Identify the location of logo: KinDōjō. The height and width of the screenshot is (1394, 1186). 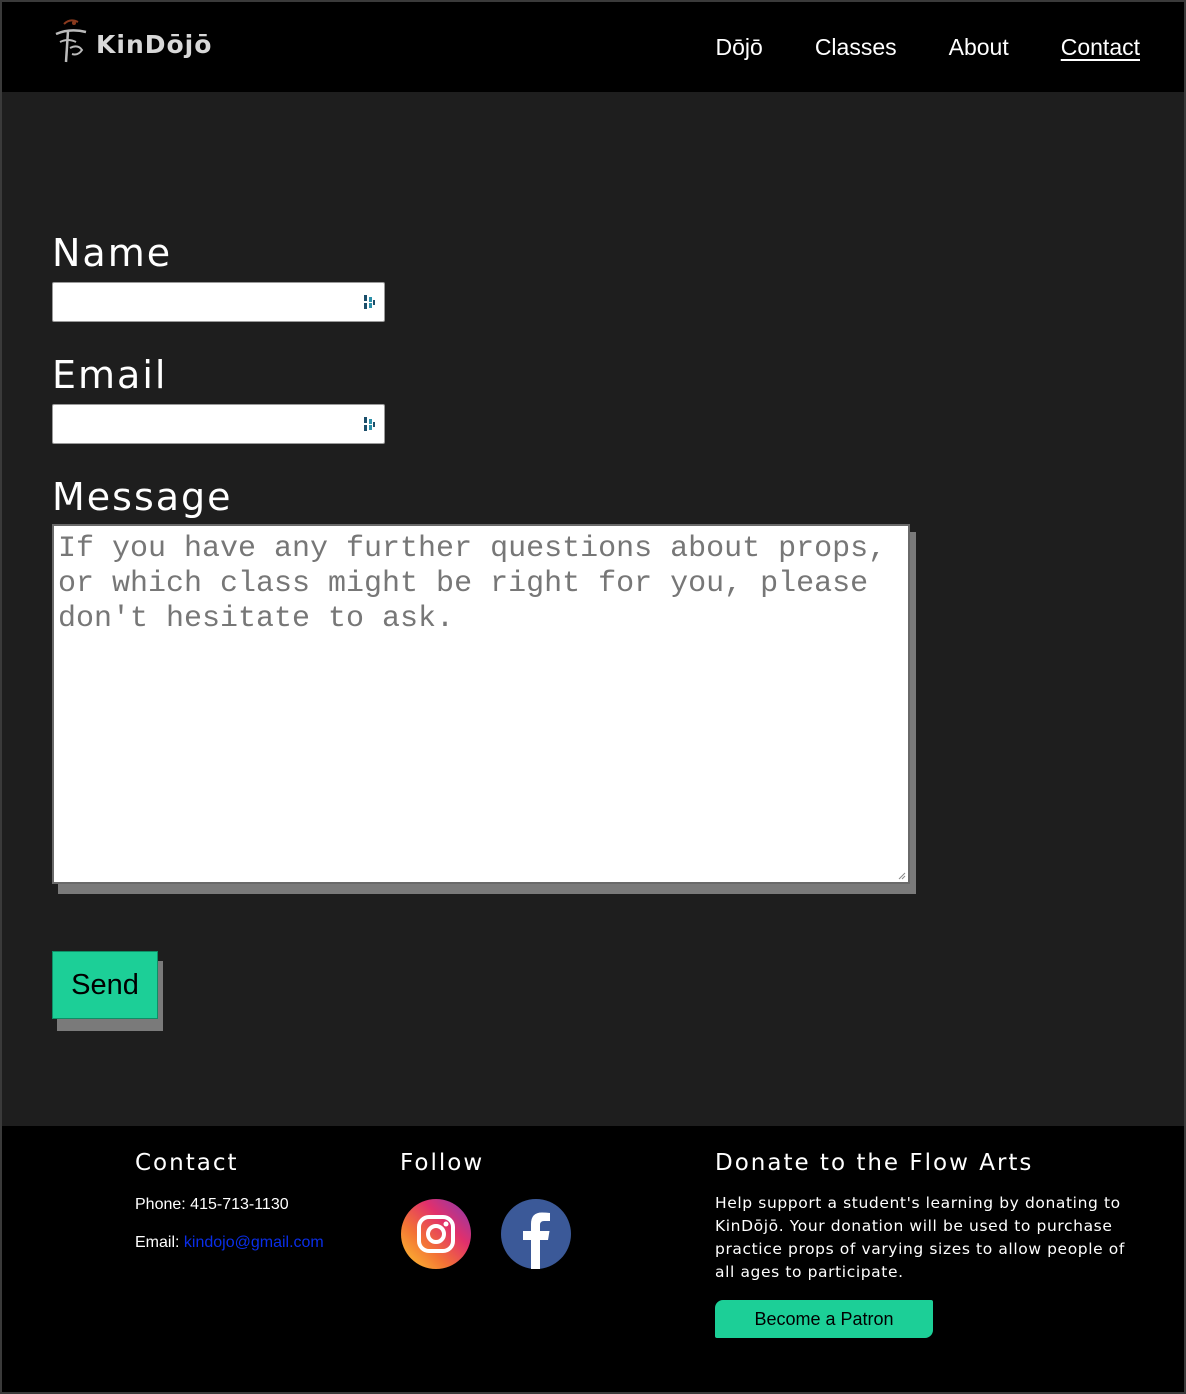
(132, 42).